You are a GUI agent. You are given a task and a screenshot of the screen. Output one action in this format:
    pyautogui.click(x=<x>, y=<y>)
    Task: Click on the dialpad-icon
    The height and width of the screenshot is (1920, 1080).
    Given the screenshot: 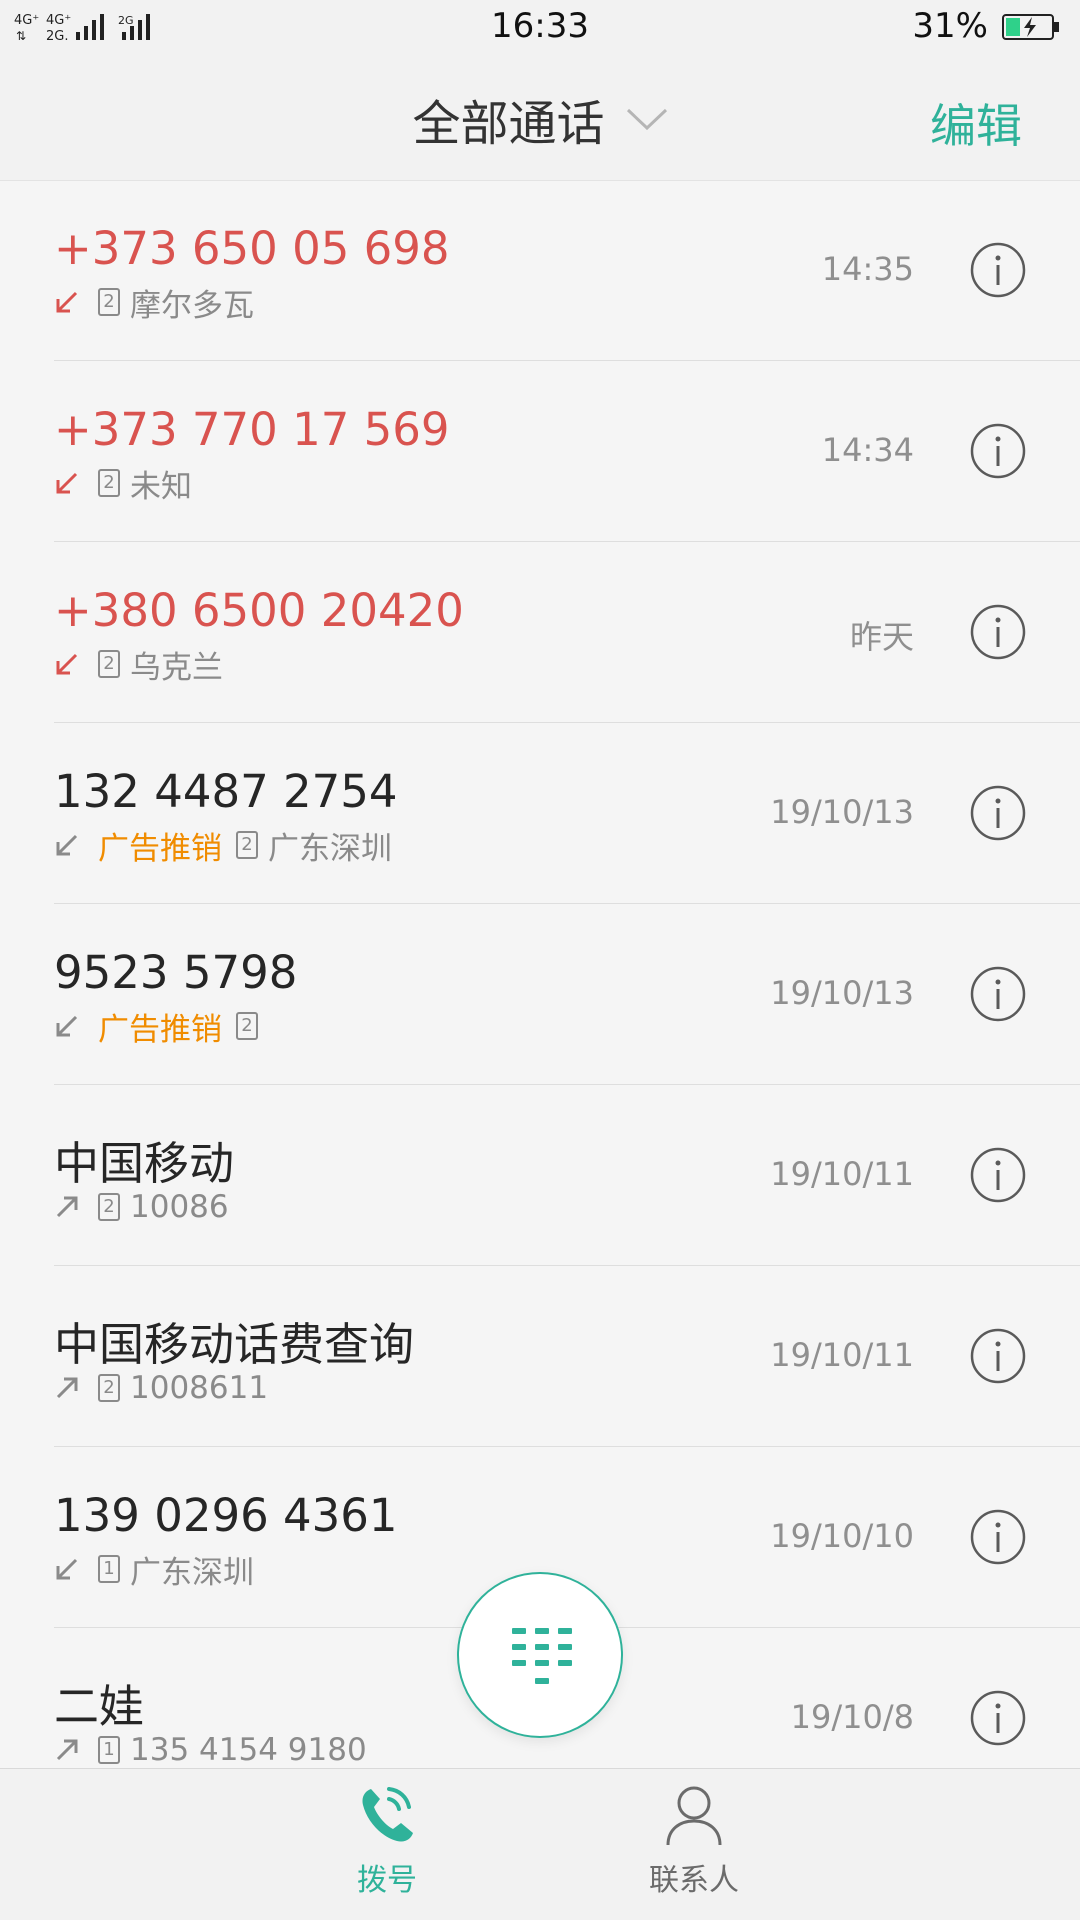 What is the action you would take?
    pyautogui.click(x=542, y=1656)
    